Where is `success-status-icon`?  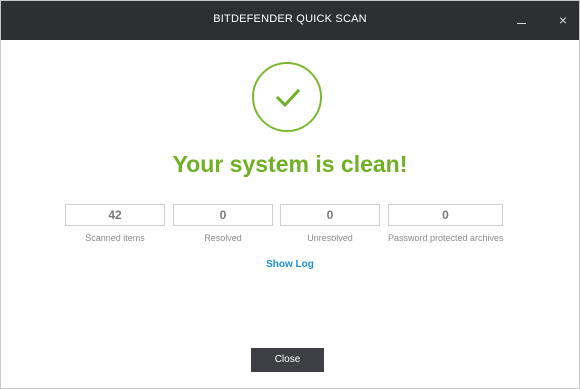 success-status-icon is located at coordinates (287, 97).